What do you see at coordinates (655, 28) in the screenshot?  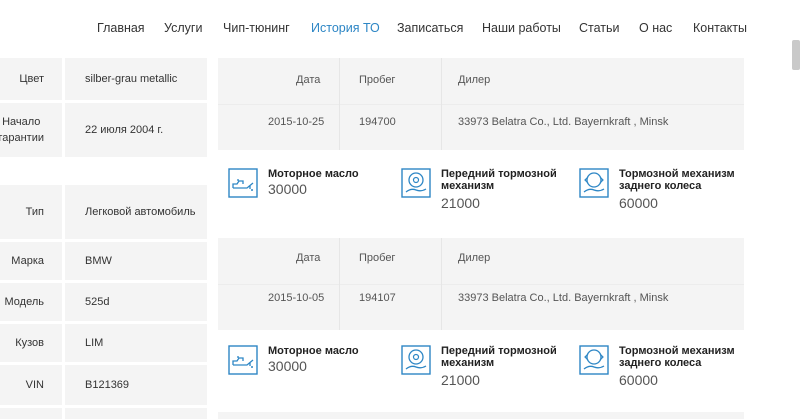 I see `nav-item-about: О нас` at bounding box center [655, 28].